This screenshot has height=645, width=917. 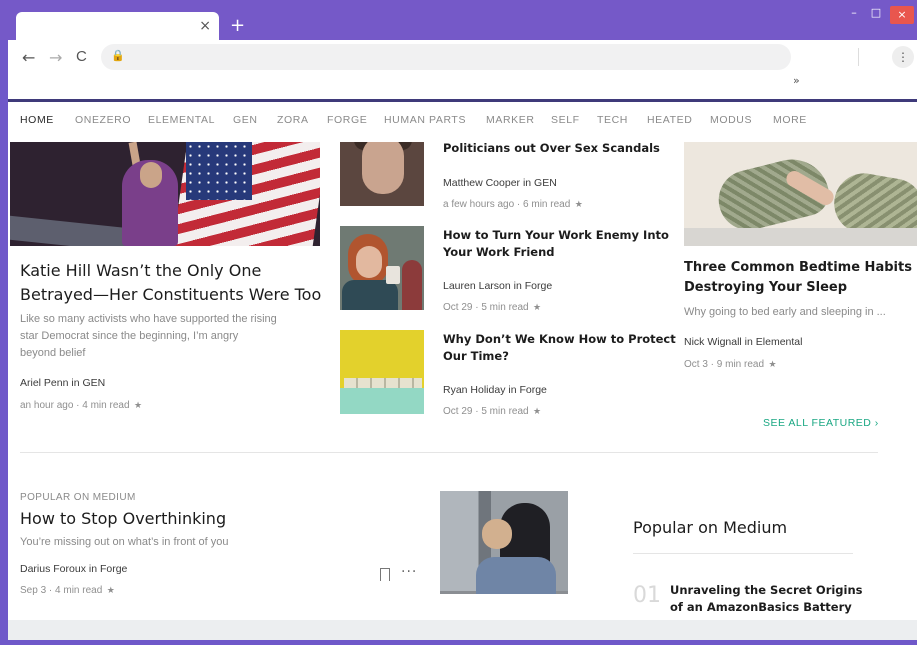 I want to click on window-close-icon: ×, so click(x=902, y=15).